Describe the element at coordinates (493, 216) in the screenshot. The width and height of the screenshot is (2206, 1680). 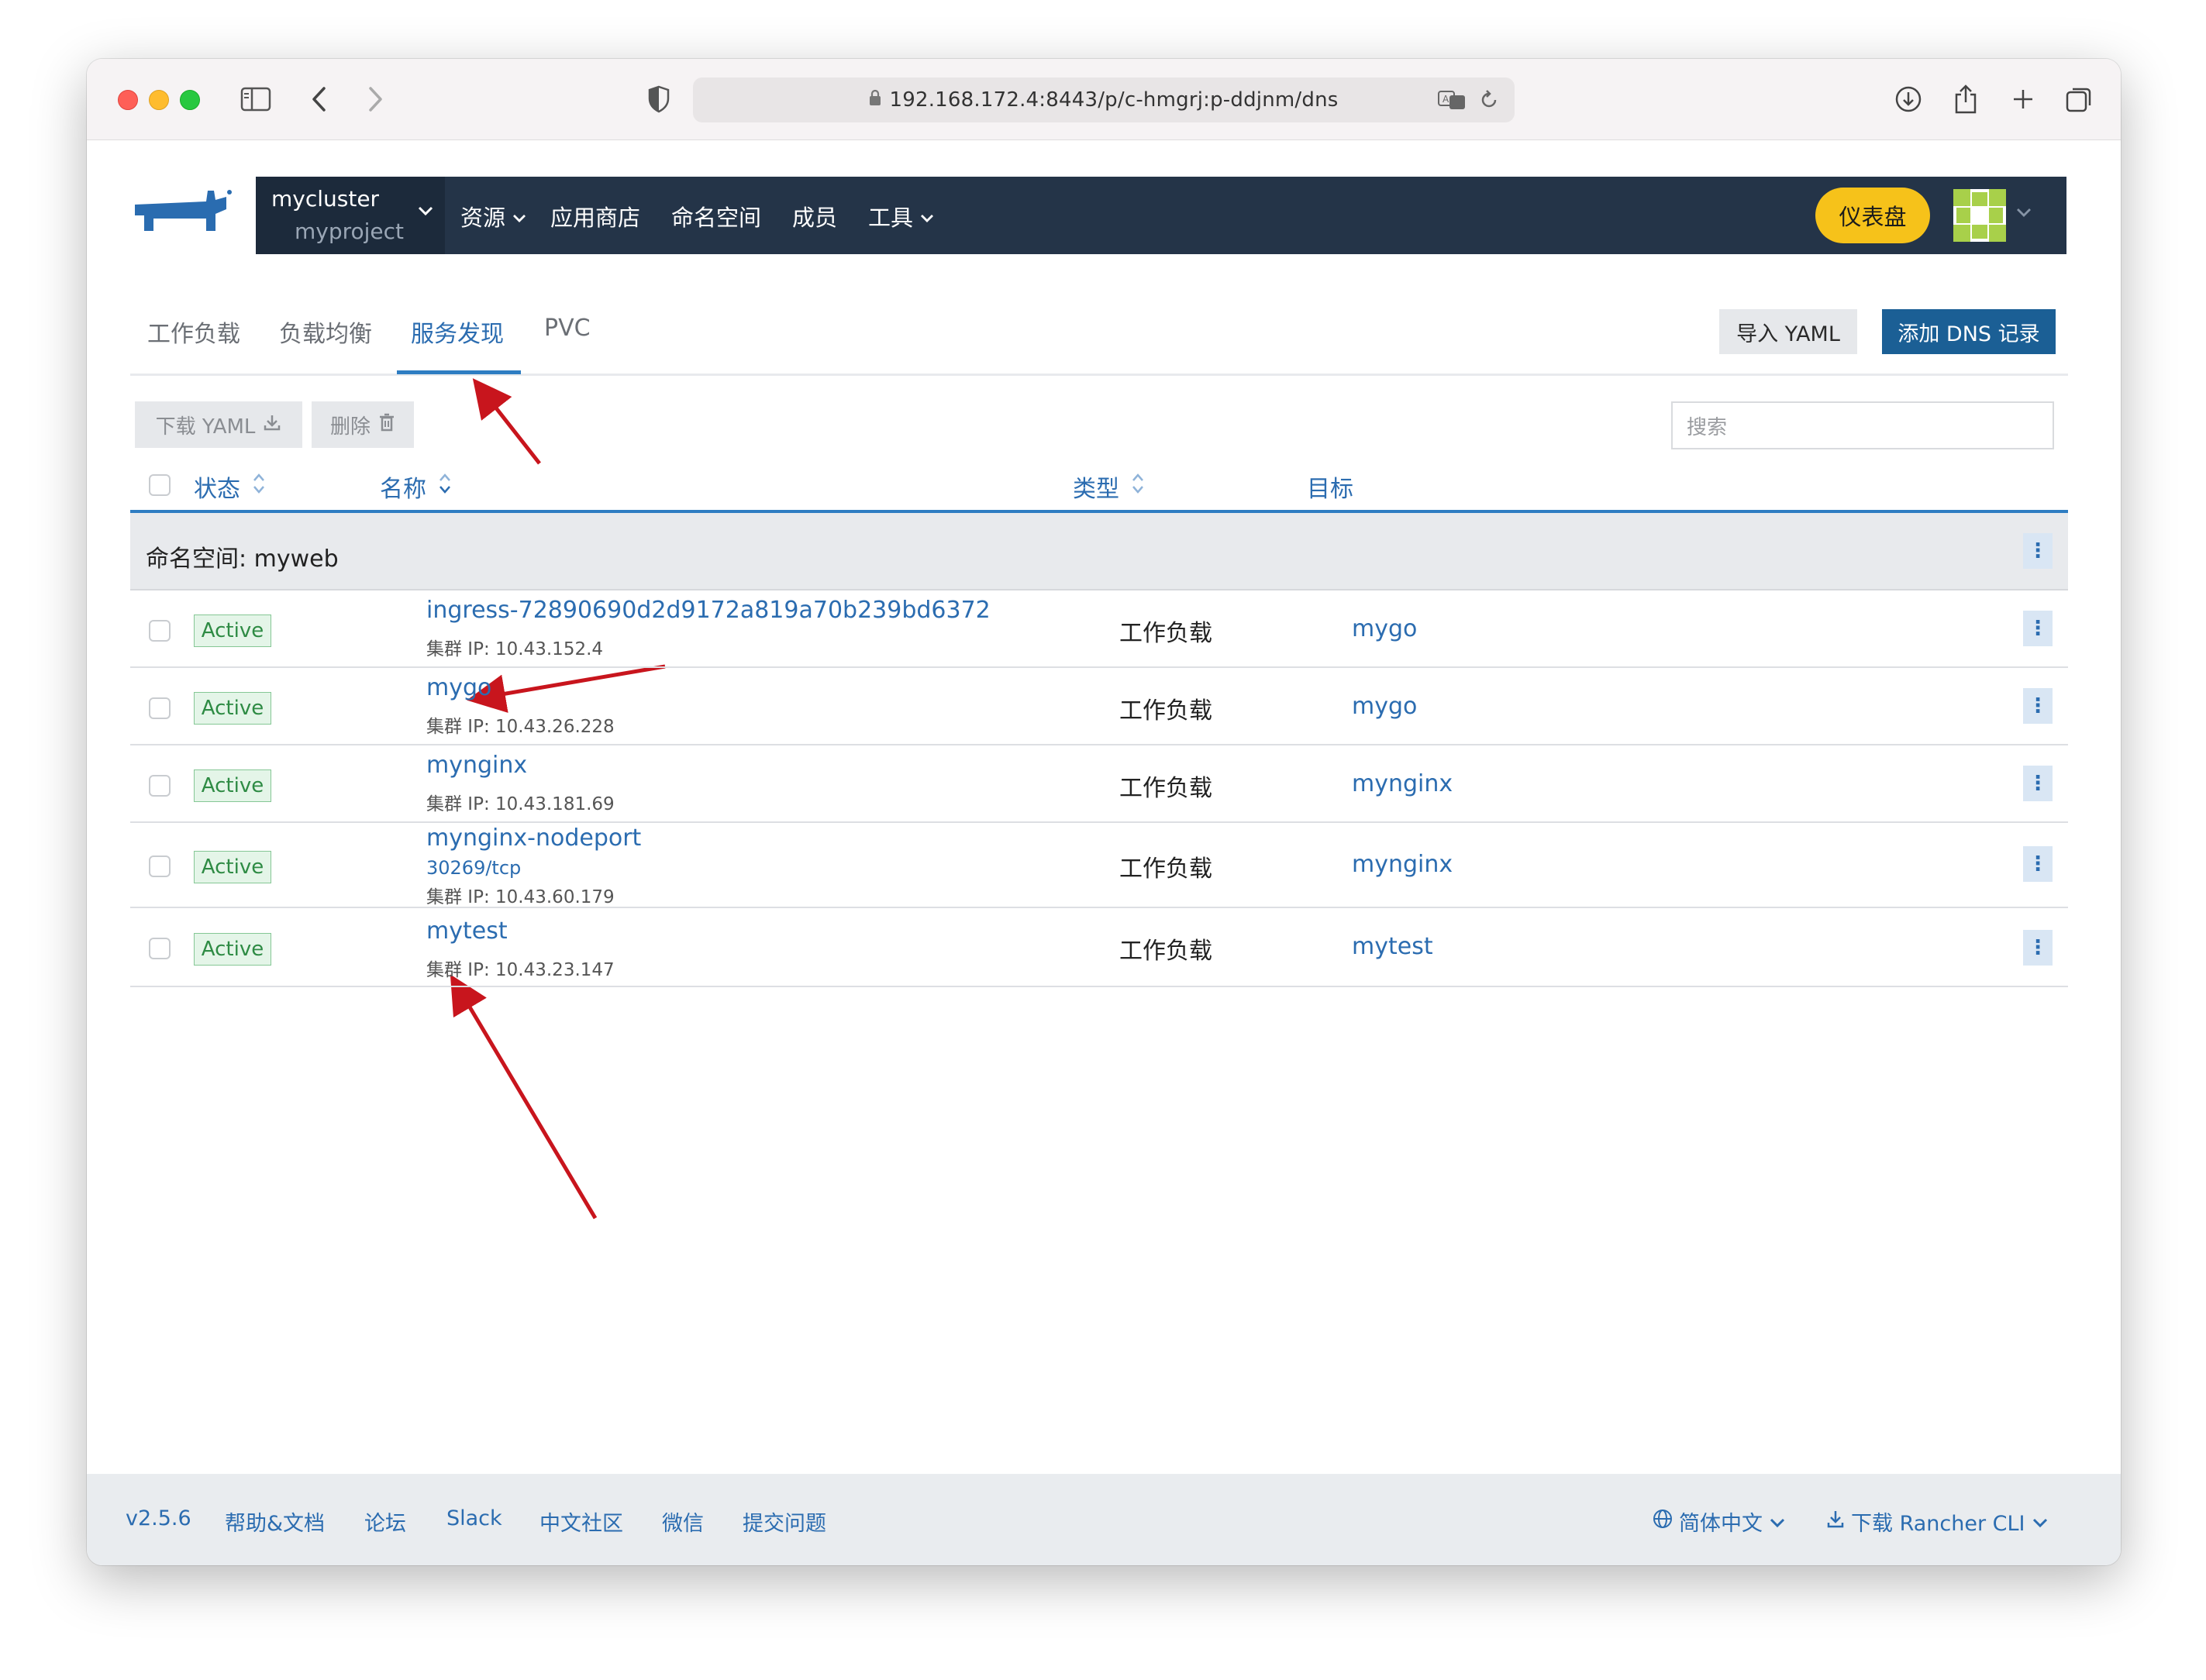
I see `nav-resources: 资源` at that location.